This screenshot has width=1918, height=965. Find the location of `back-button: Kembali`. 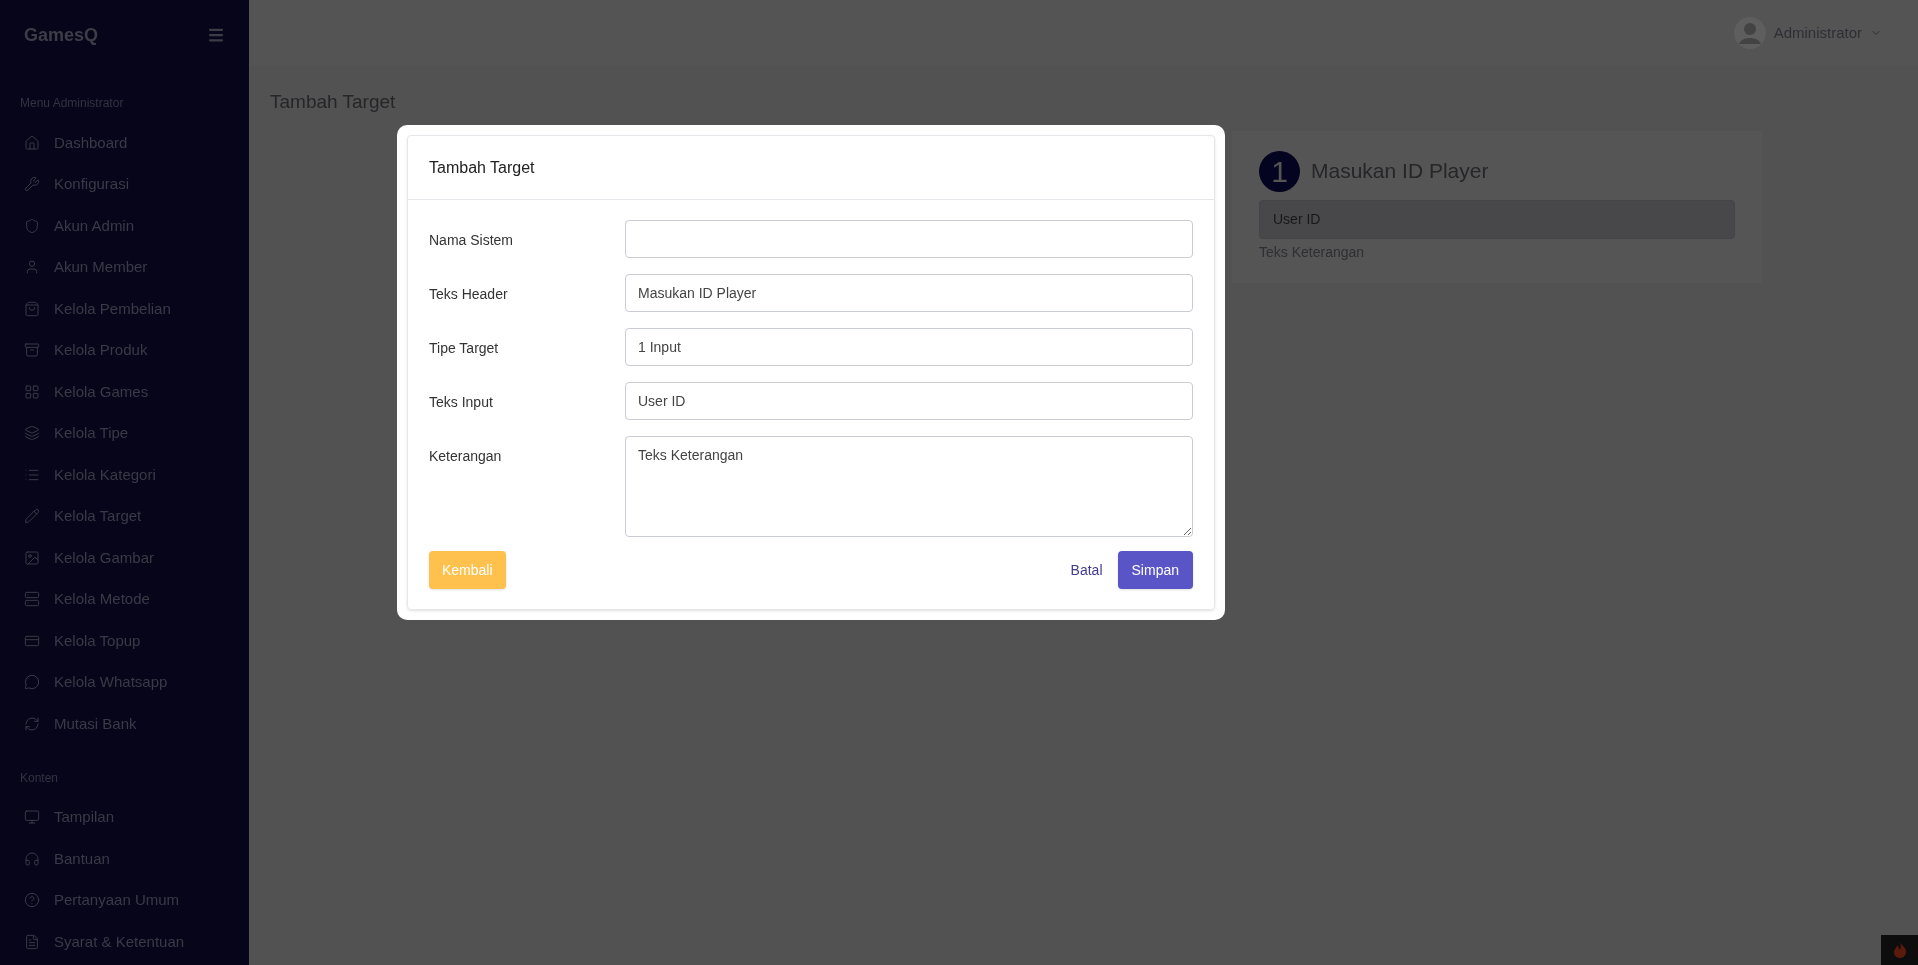

back-button: Kembali is located at coordinates (467, 570).